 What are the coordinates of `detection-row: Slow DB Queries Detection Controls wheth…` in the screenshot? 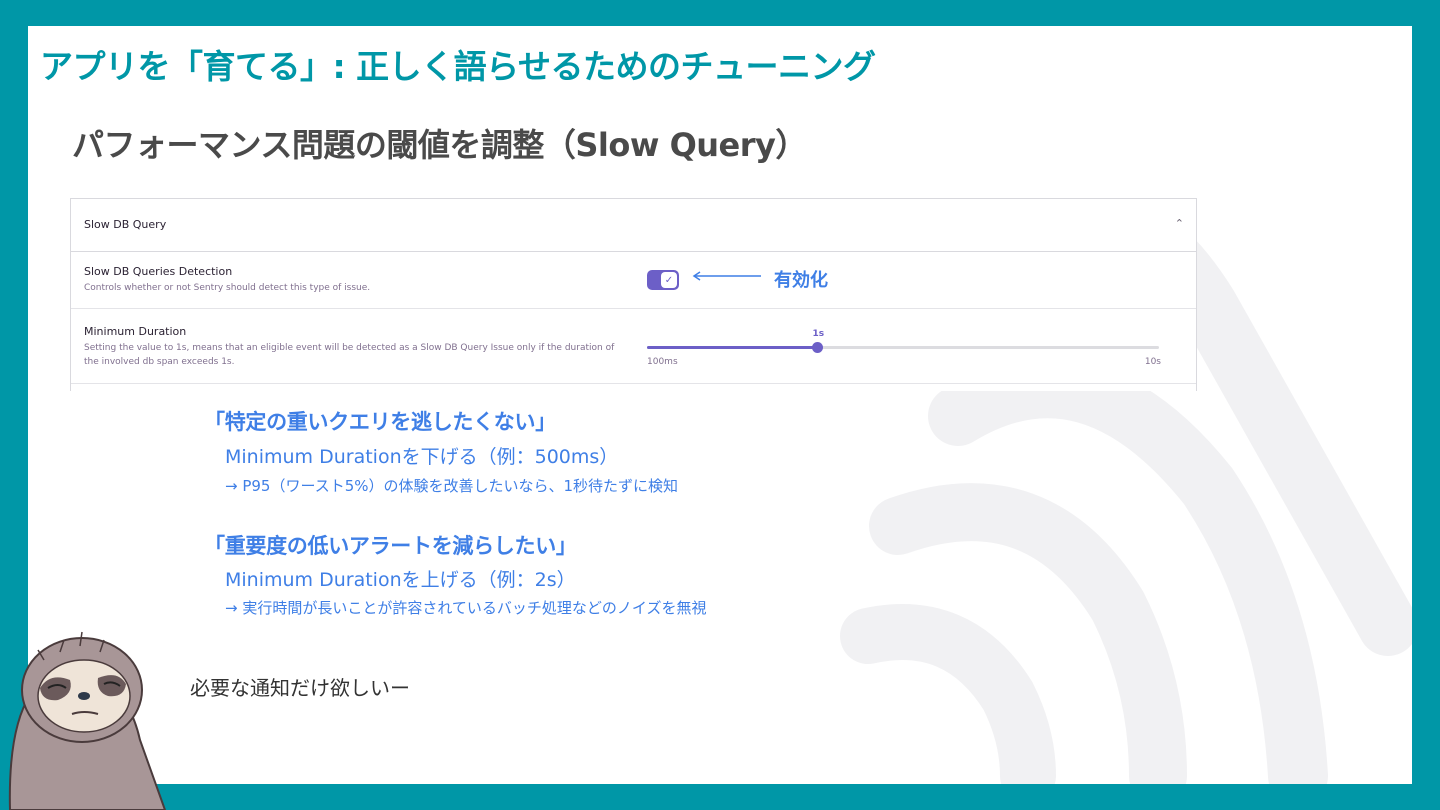 It's located at (633, 280).